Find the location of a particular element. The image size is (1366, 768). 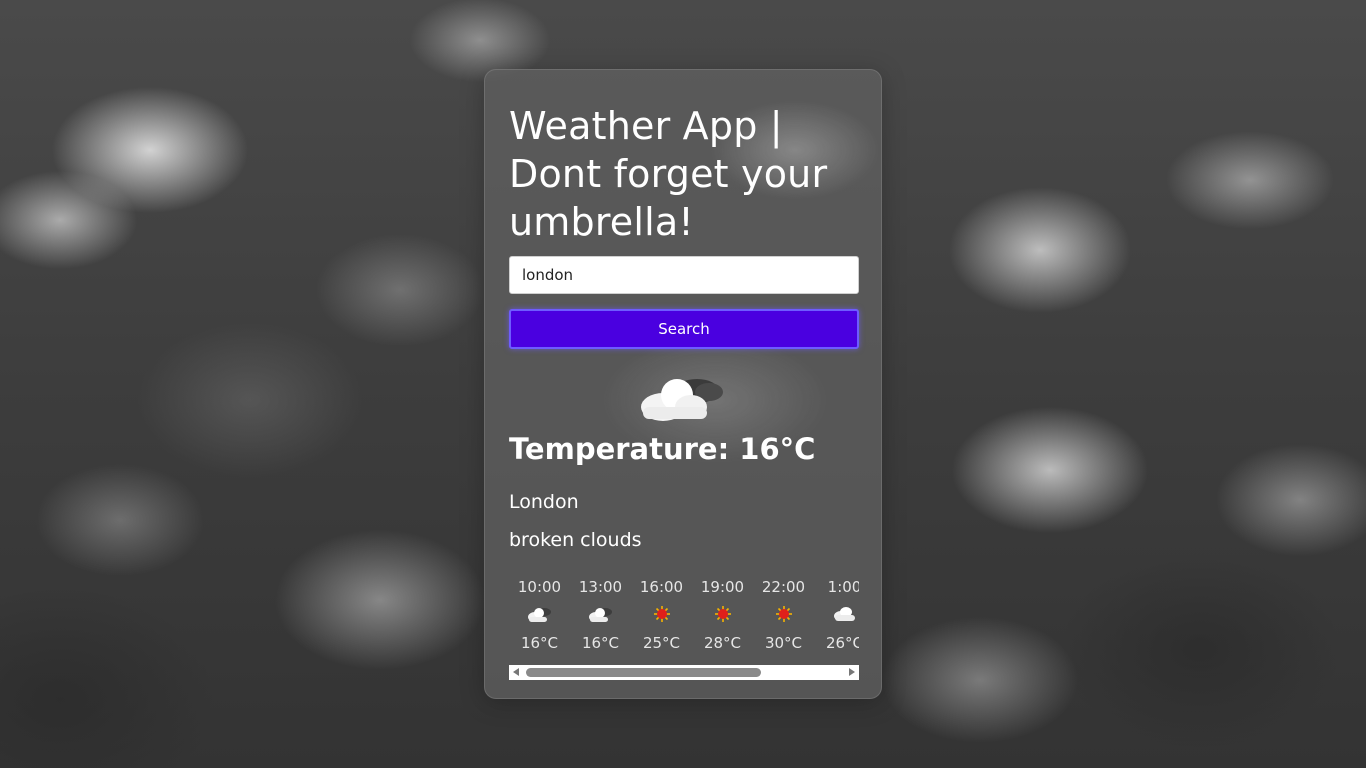

forecast-time: 22:00 is located at coordinates (783, 587).